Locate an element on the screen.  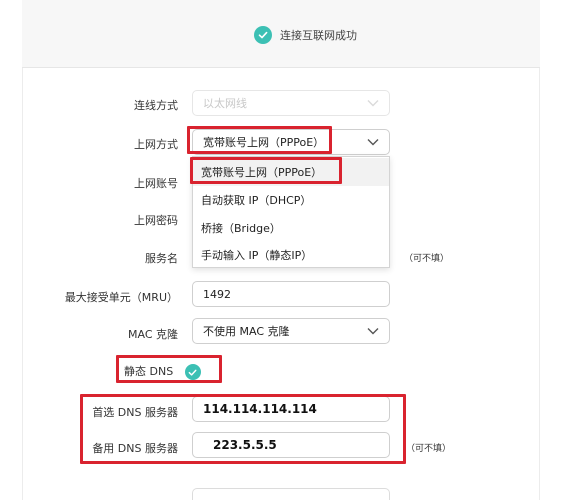
dropdown-option-static-ip: 手动输入 IP（静态IP） is located at coordinates (291, 255).